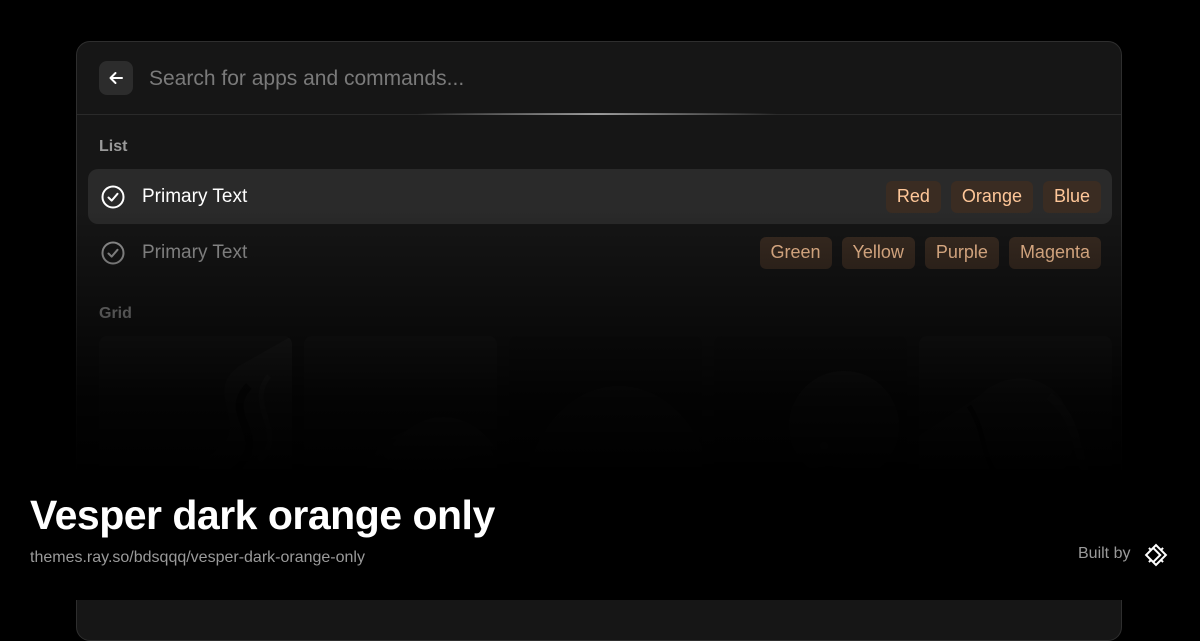 The height and width of the screenshot is (641, 1200). What do you see at coordinates (1054, 252) in the screenshot?
I see `tag-magenta: Magenta` at bounding box center [1054, 252].